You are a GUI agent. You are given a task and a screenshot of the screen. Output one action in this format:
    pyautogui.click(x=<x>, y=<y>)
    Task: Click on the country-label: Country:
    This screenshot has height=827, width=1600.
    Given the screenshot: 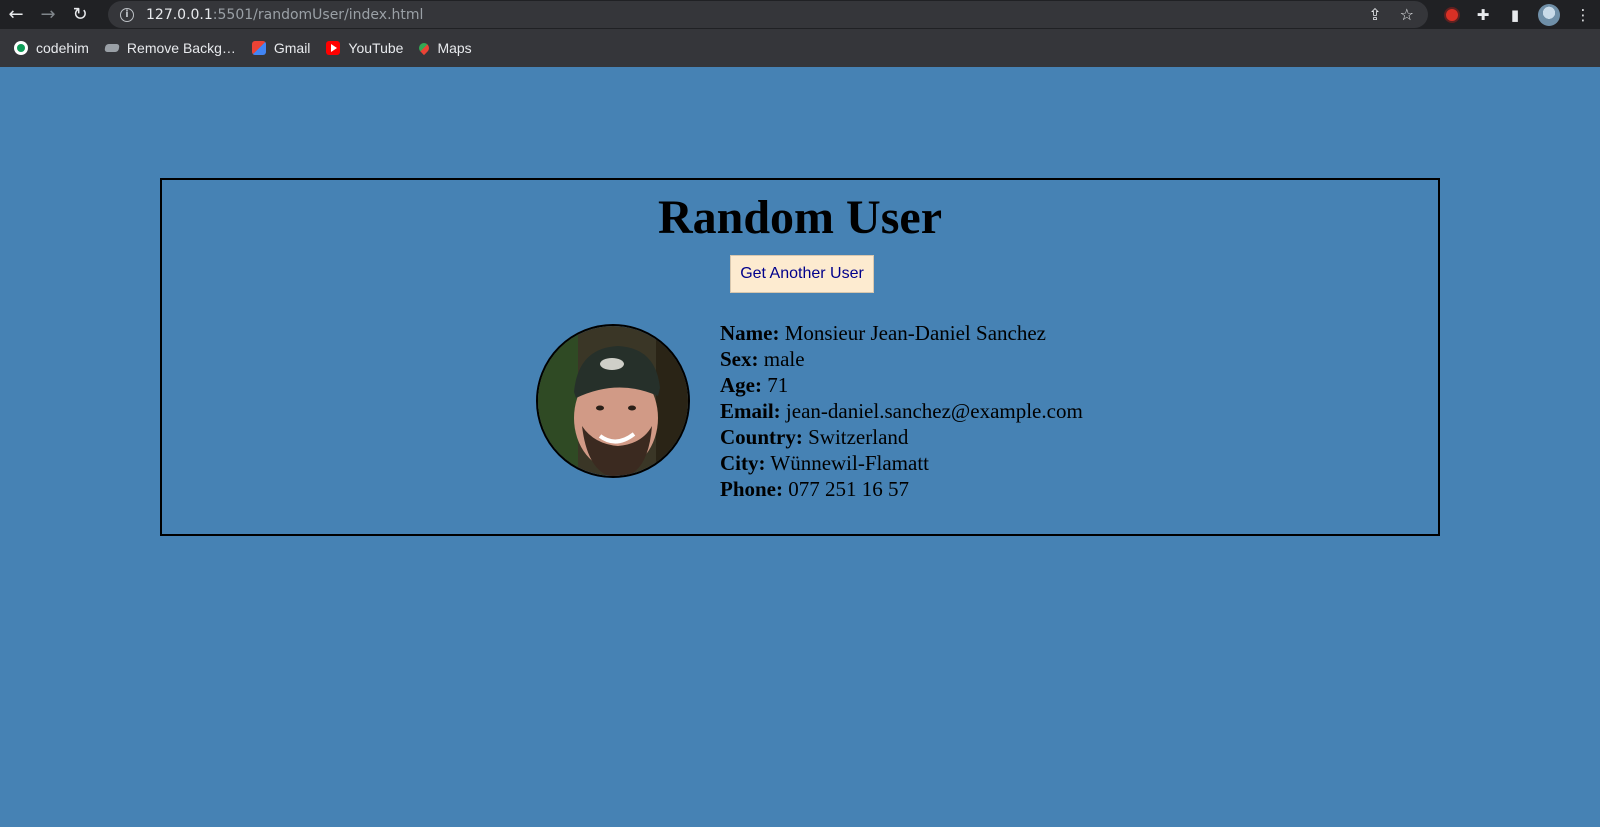 What is the action you would take?
    pyautogui.click(x=761, y=437)
    